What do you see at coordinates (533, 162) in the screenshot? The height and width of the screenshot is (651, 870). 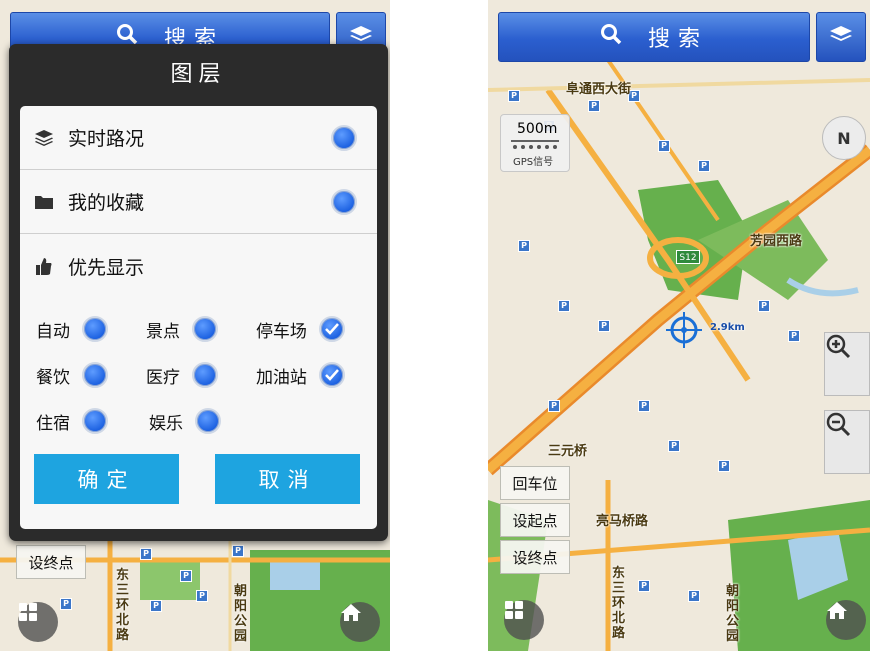 I see `gps-label: GPS信号` at bounding box center [533, 162].